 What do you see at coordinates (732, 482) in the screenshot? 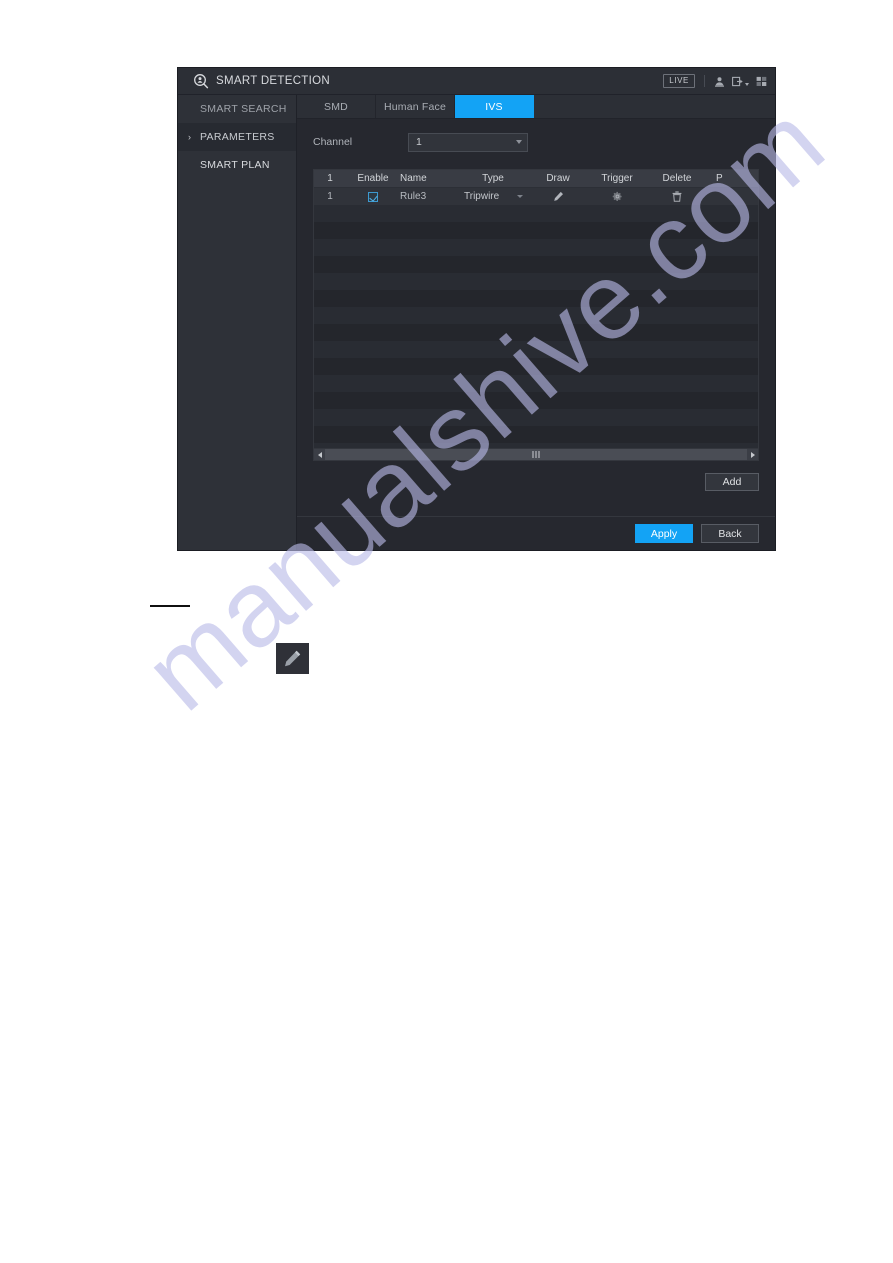
I see `add-button: Add` at bounding box center [732, 482].